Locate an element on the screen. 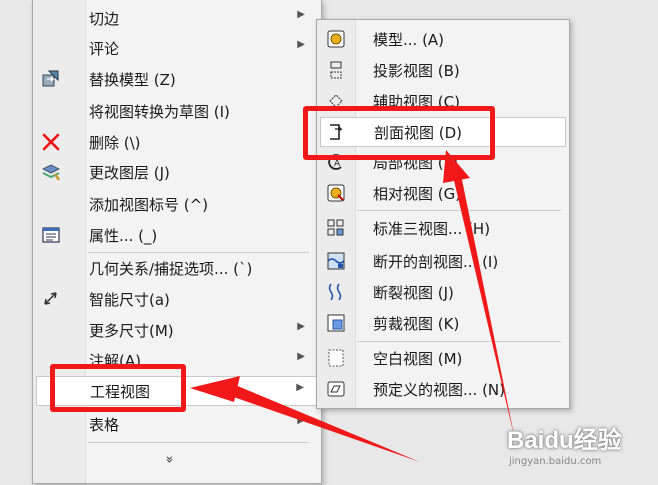  menu-item-smart-dimension: 智能尺寸(a) is located at coordinates (177, 299).